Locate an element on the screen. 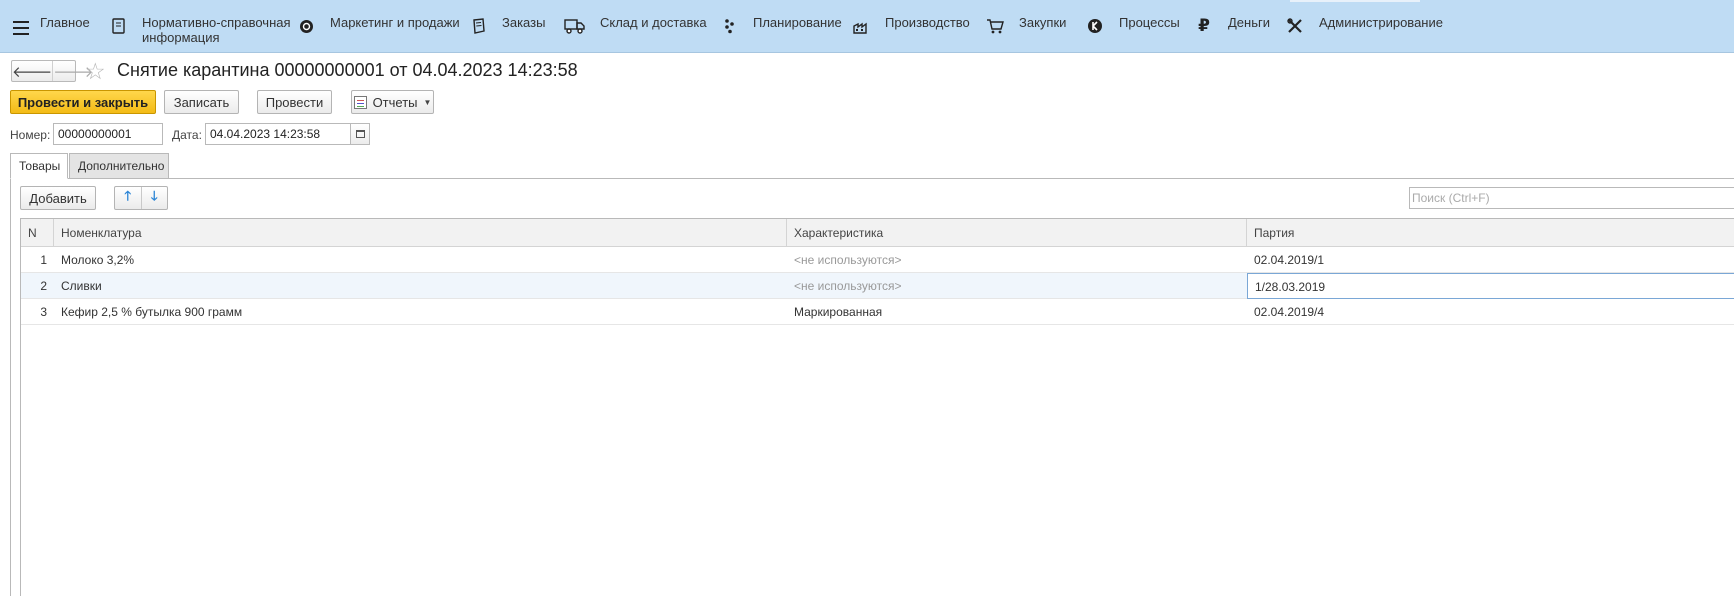 This screenshot has width=1734, height=596. column-header-batch: Партия is located at coordinates (1490, 233).